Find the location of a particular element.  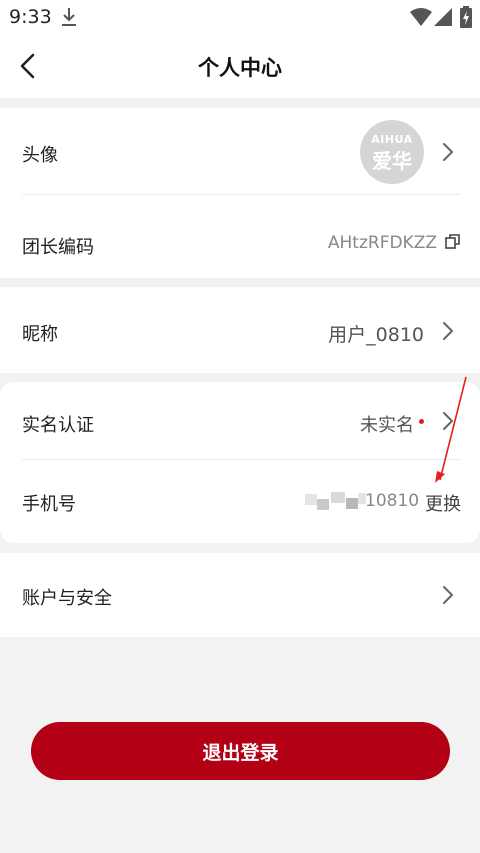

phone-value: 10810 is located at coordinates (392, 501).